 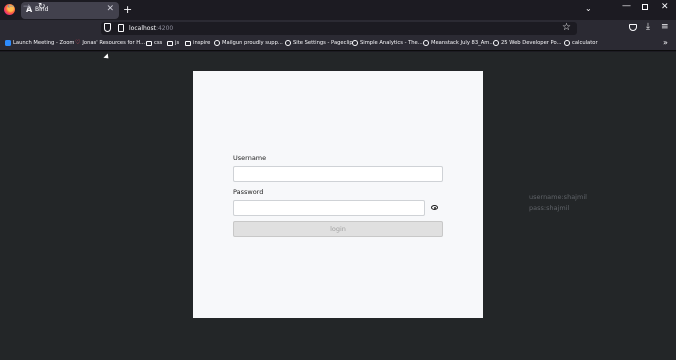 What do you see at coordinates (151, 28) in the screenshot?
I see `url-text: localhost:4200` at bounding box center [151, 28].